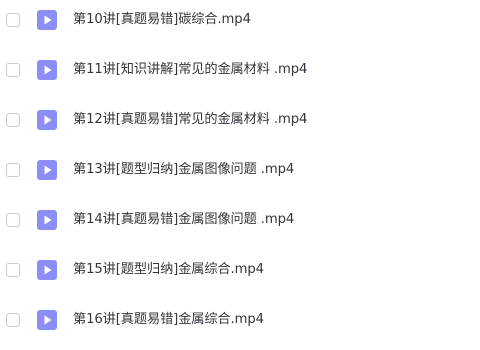 The height and width of the screenshot is (350, 480). I want to click on file-row: 第10讲[真题易错]碳综合.mp4, so click(240, 25).